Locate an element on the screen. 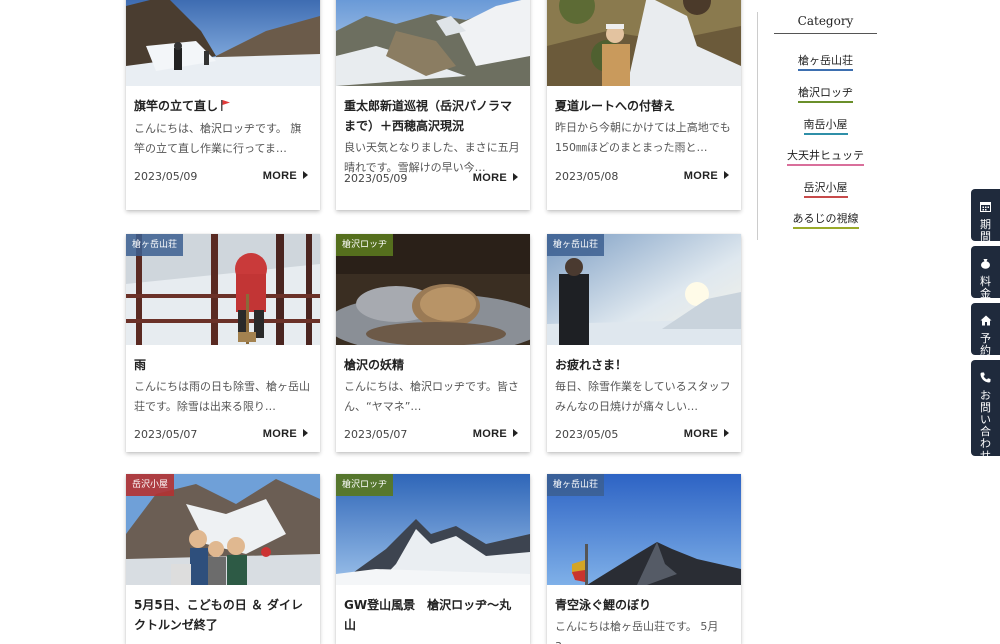 The width and height of the screenshot is (1000, 644). side-tab-reservation: 予約 is located at coordinates (985, 330).